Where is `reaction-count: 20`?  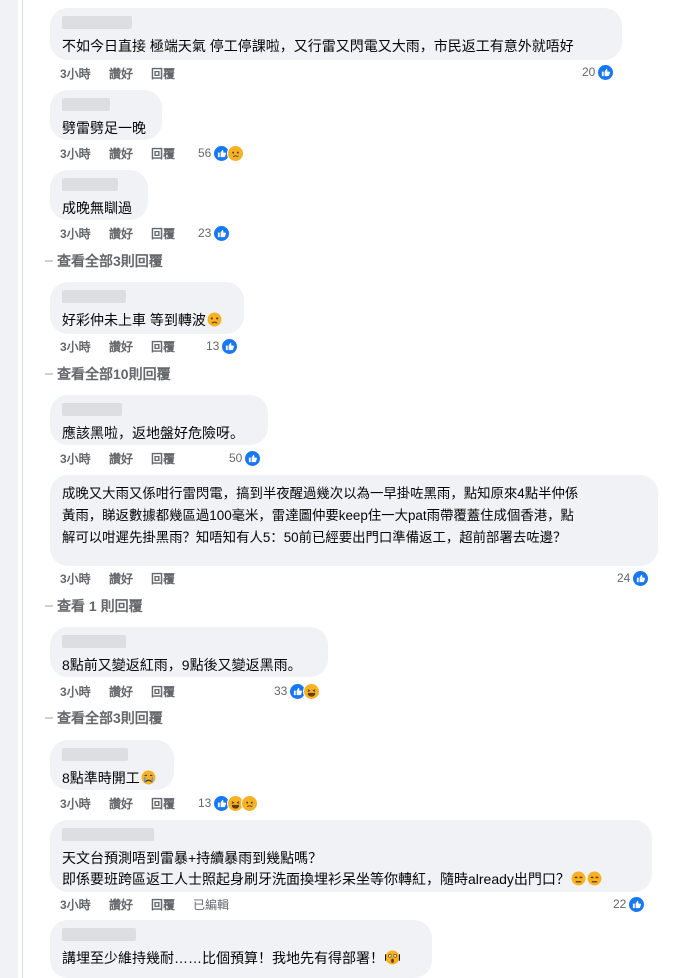
reaction-count: 20 is located at coordinates (589, 72).